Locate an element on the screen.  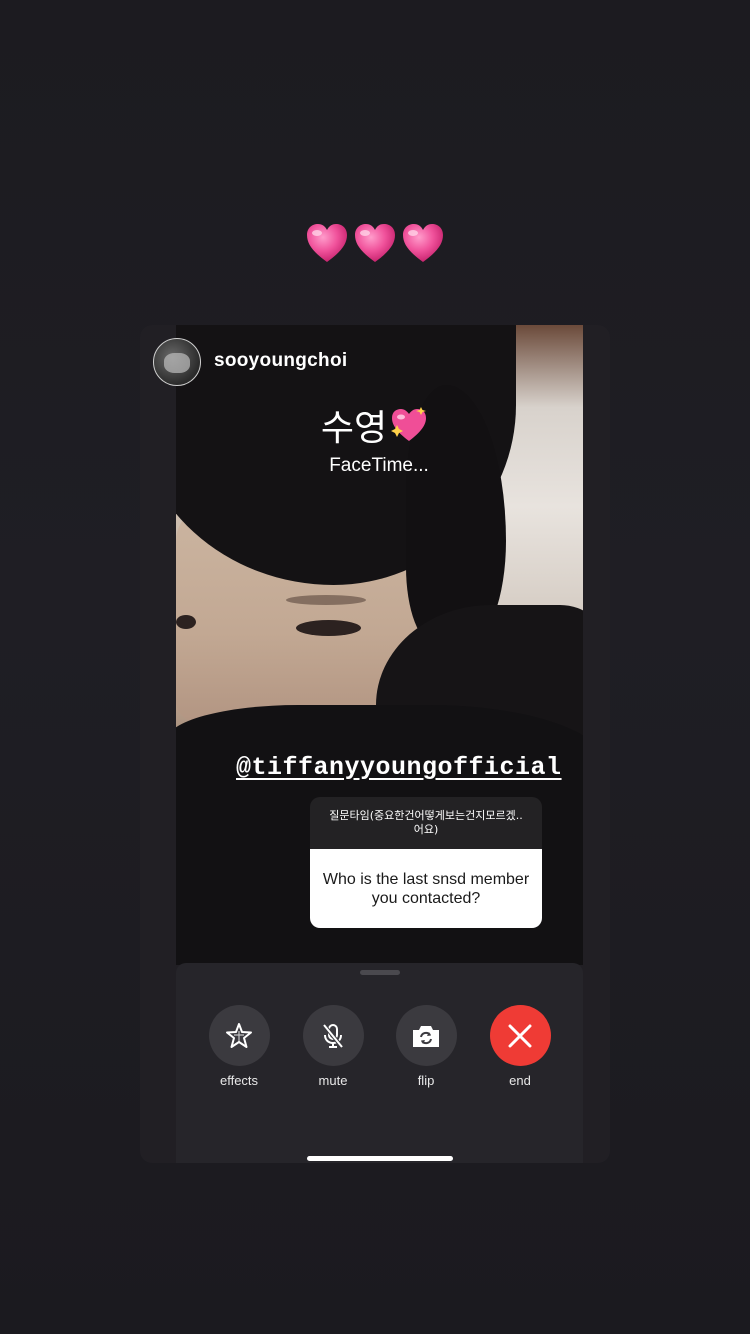
panel-grabber is located at coordinates (380, 972).